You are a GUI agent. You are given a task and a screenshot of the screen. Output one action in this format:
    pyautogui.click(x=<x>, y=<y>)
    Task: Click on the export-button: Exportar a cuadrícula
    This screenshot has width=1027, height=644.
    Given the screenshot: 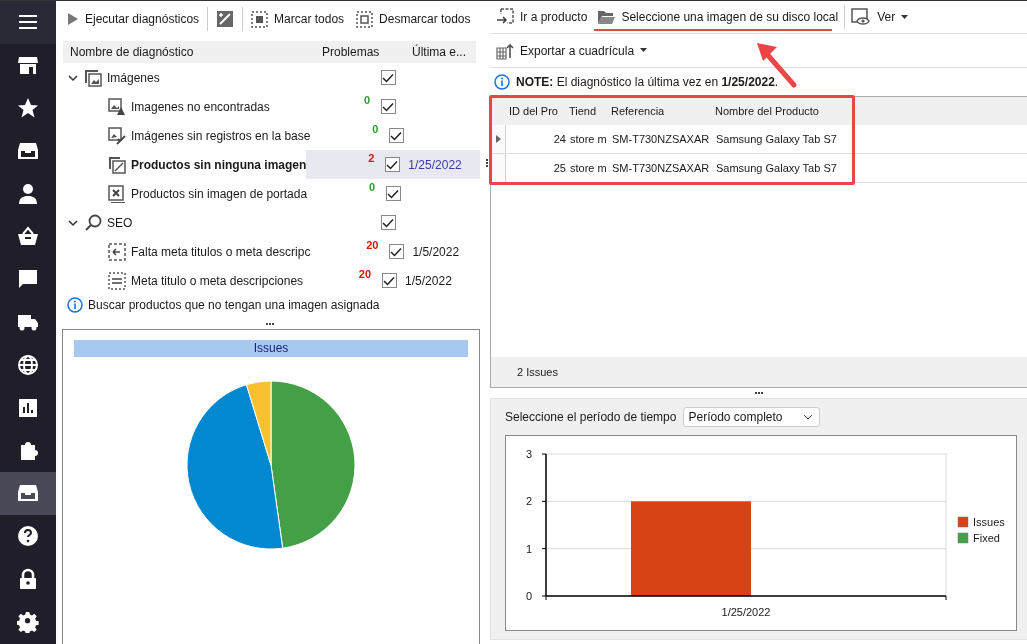 What is the action you would take?
    pyautogui.click(x=572, y=50)
    